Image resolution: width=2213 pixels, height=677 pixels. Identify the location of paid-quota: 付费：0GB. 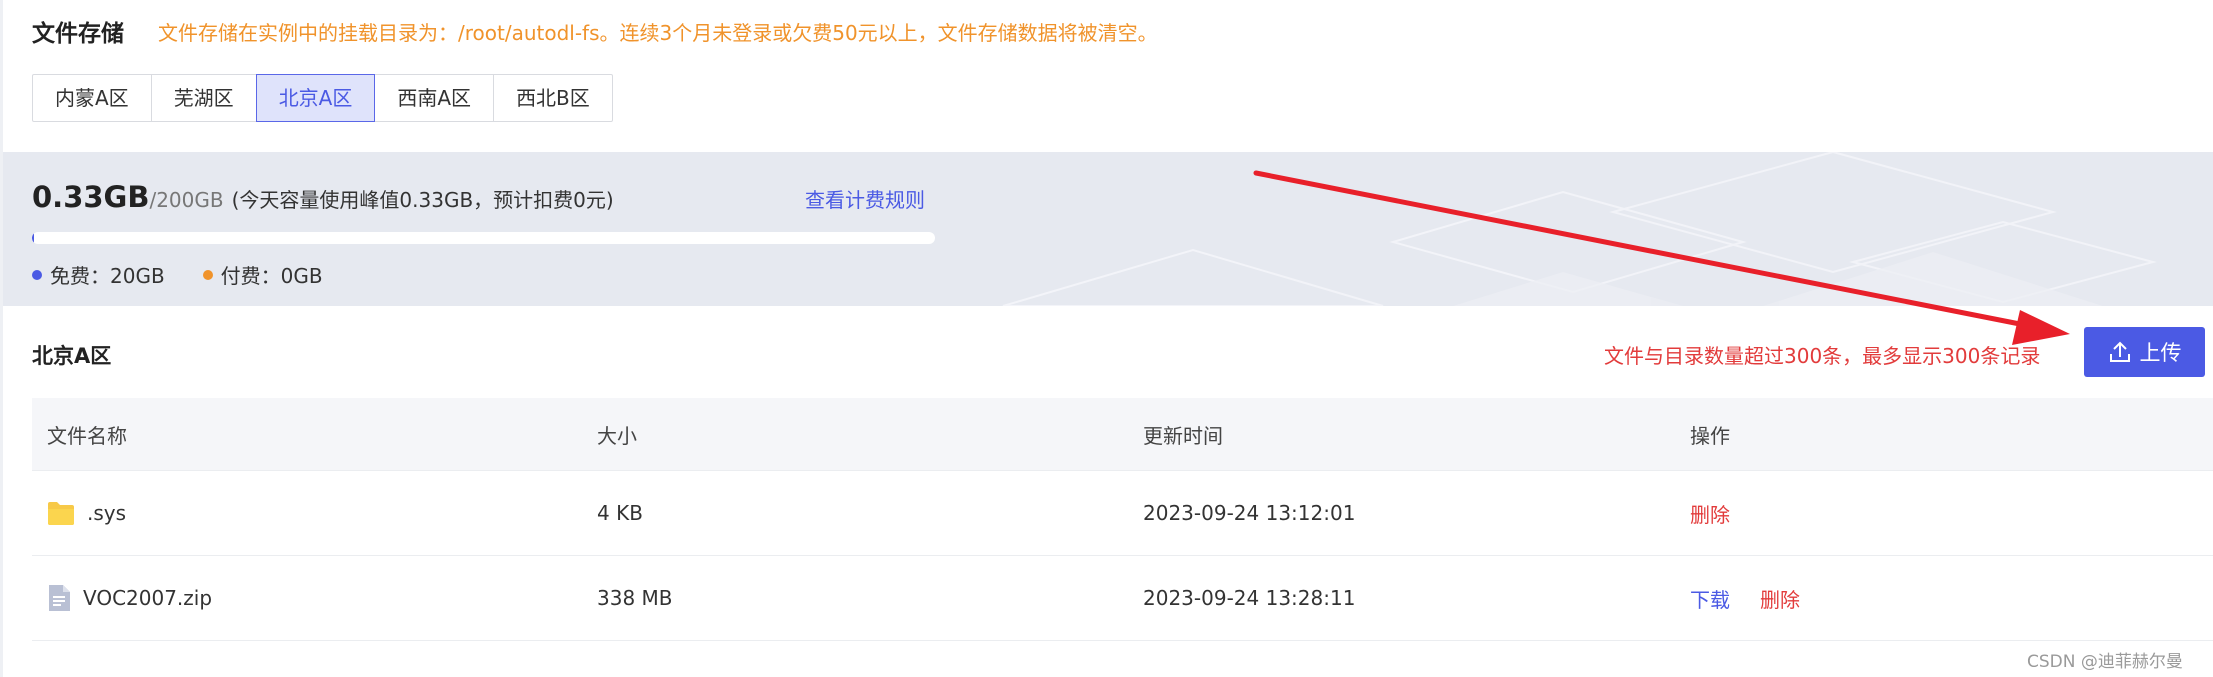
(262, 274).